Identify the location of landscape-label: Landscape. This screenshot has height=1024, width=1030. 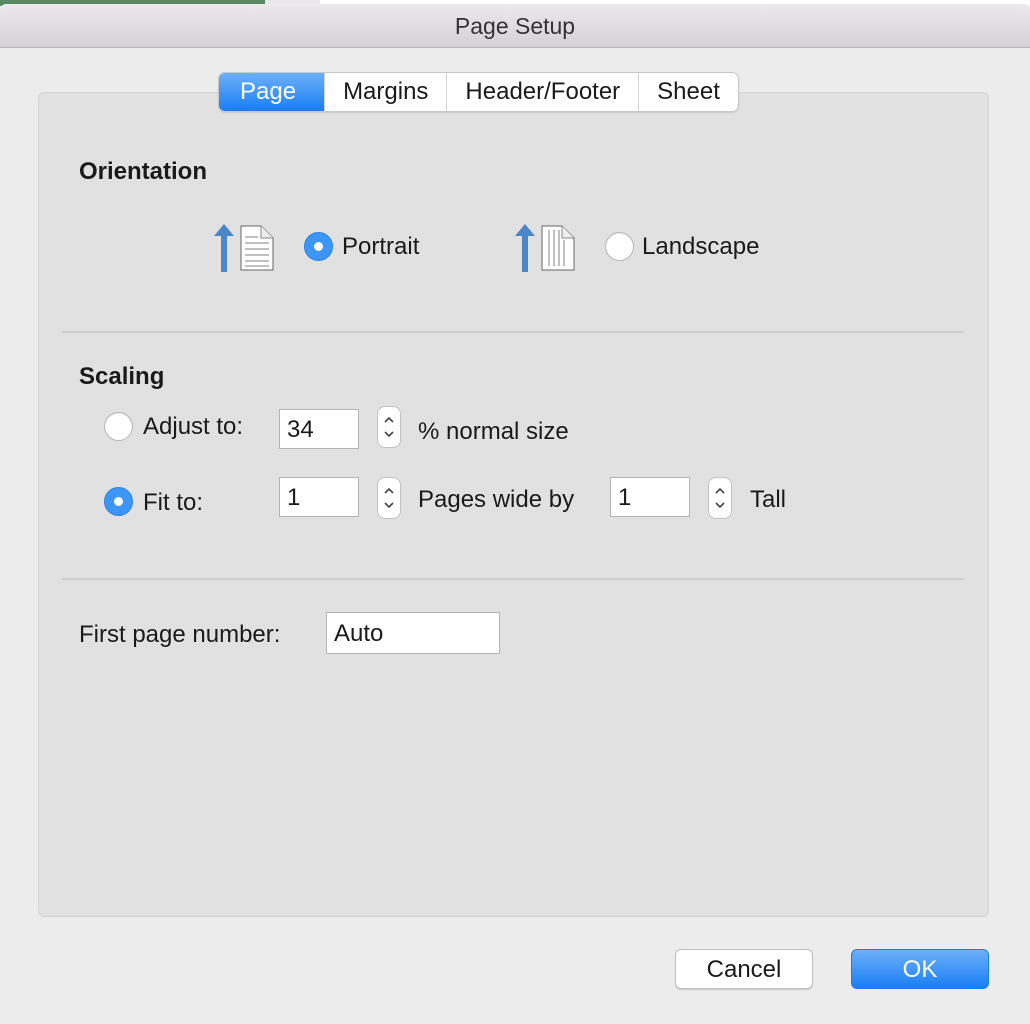
(701, 246).